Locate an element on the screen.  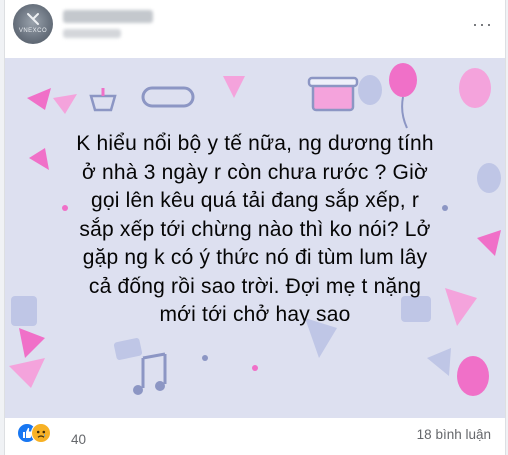
sad-icon is located at coordinates (41, 433).